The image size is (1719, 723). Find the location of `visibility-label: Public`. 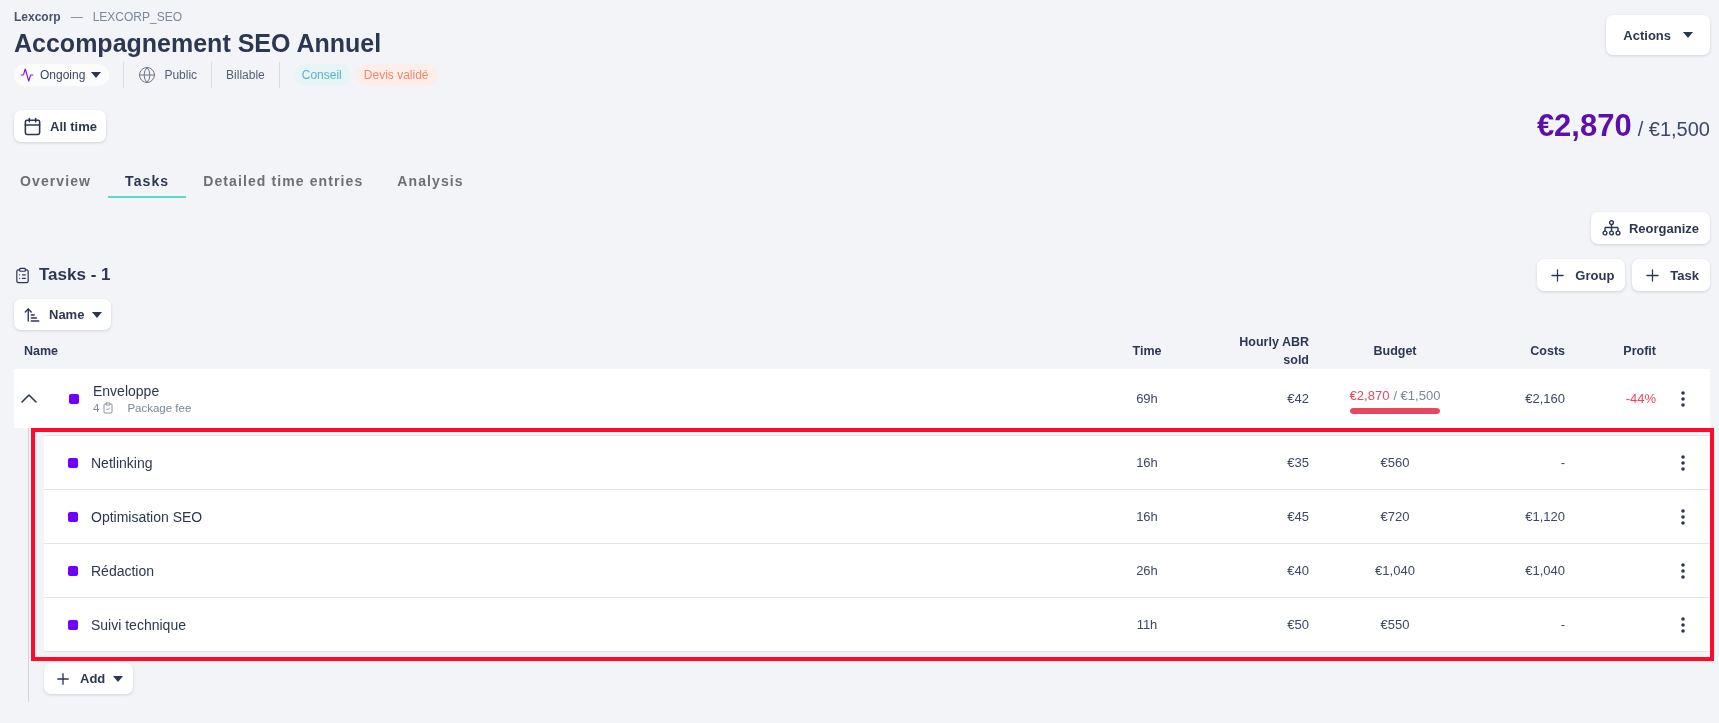

visibility-label: Public is located at coordinates (181, 75).